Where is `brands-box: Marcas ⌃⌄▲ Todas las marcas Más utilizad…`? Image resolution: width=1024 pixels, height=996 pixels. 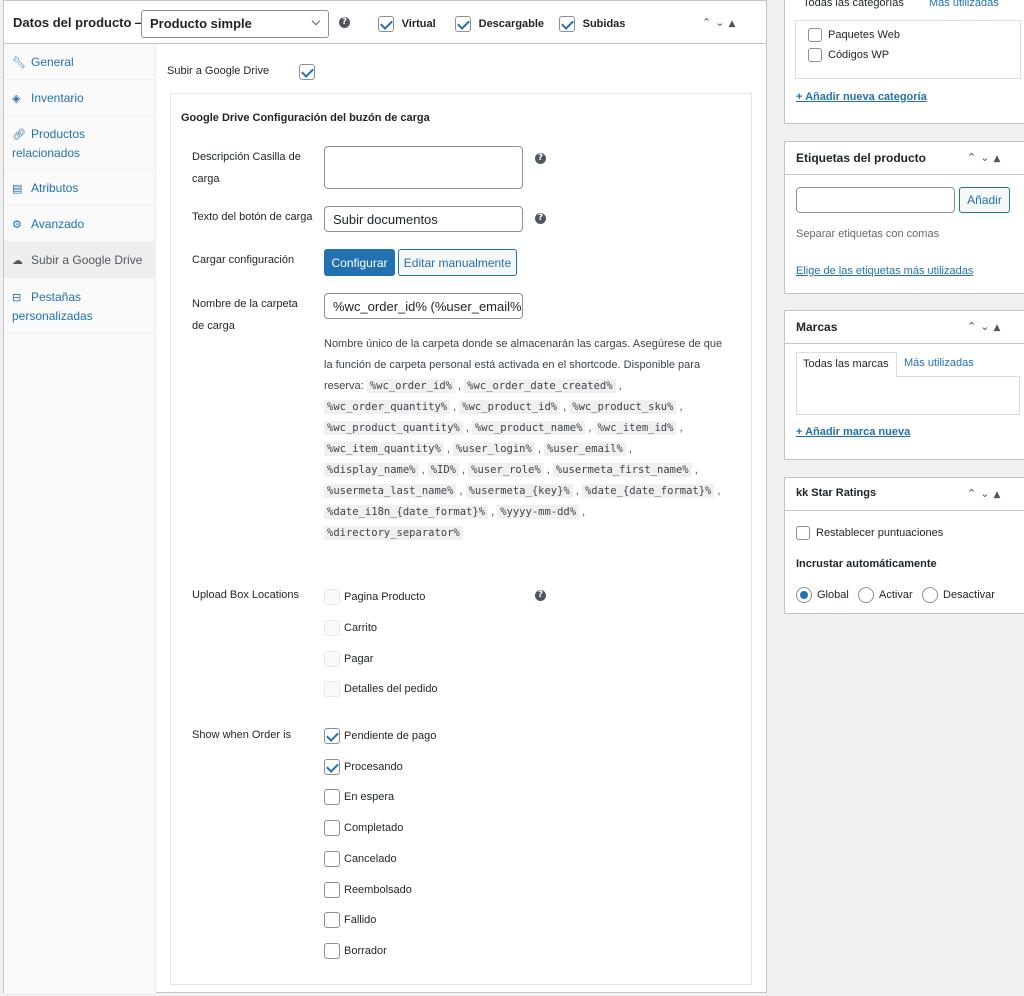 brands-box: Marcas ⌃⌄▲ Todas las marcas Más utilizad… is located at coordinates (904, 385).